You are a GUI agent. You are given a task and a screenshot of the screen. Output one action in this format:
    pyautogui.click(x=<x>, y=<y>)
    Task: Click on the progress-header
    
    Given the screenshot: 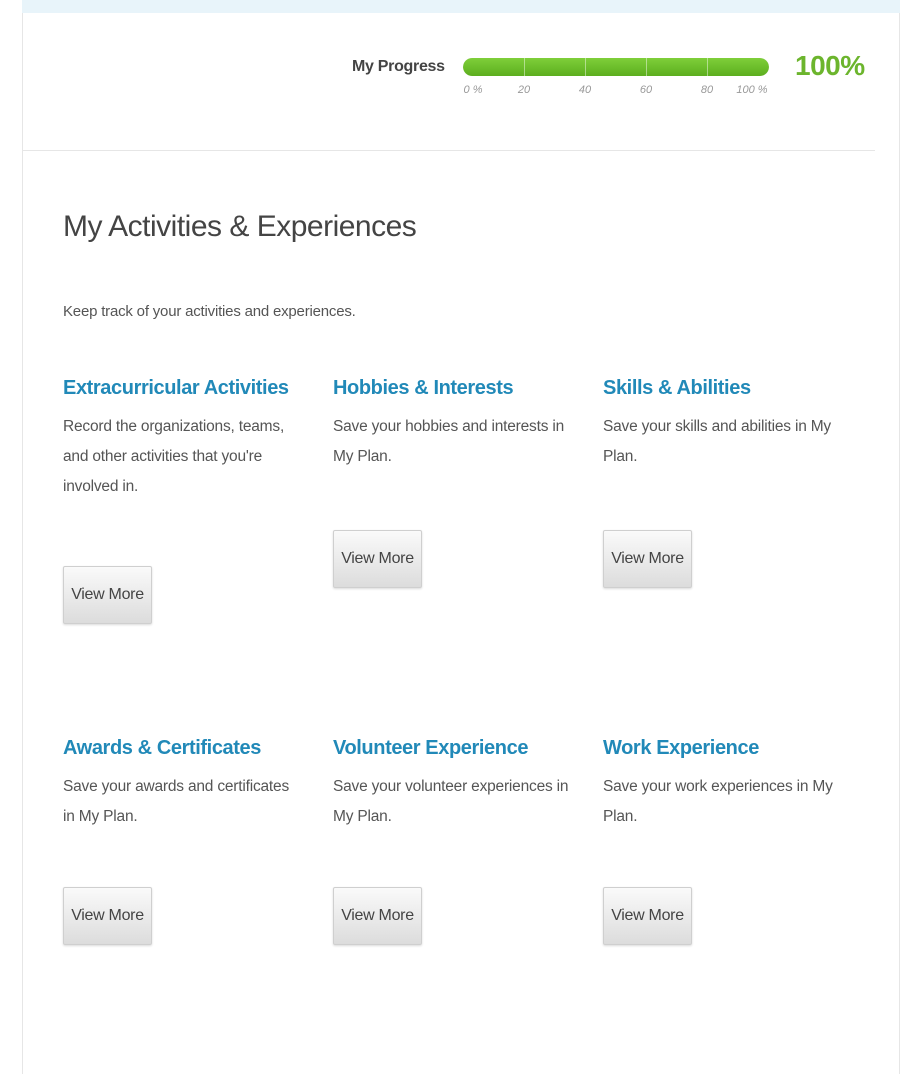 What is the action you would take?
    pyautogui.click(x=448, y=82)
    